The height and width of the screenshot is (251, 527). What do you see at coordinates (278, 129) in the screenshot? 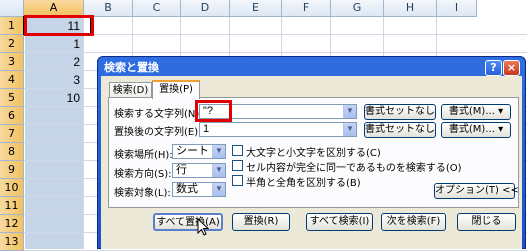
I see `replace-input: 1 ▼` at bounding box center [278, 129].